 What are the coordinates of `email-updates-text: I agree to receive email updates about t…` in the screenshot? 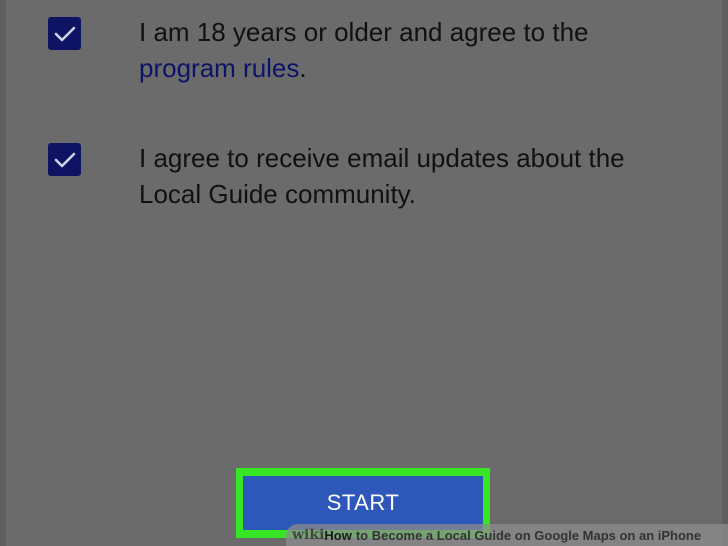 It's located at (382, 176).